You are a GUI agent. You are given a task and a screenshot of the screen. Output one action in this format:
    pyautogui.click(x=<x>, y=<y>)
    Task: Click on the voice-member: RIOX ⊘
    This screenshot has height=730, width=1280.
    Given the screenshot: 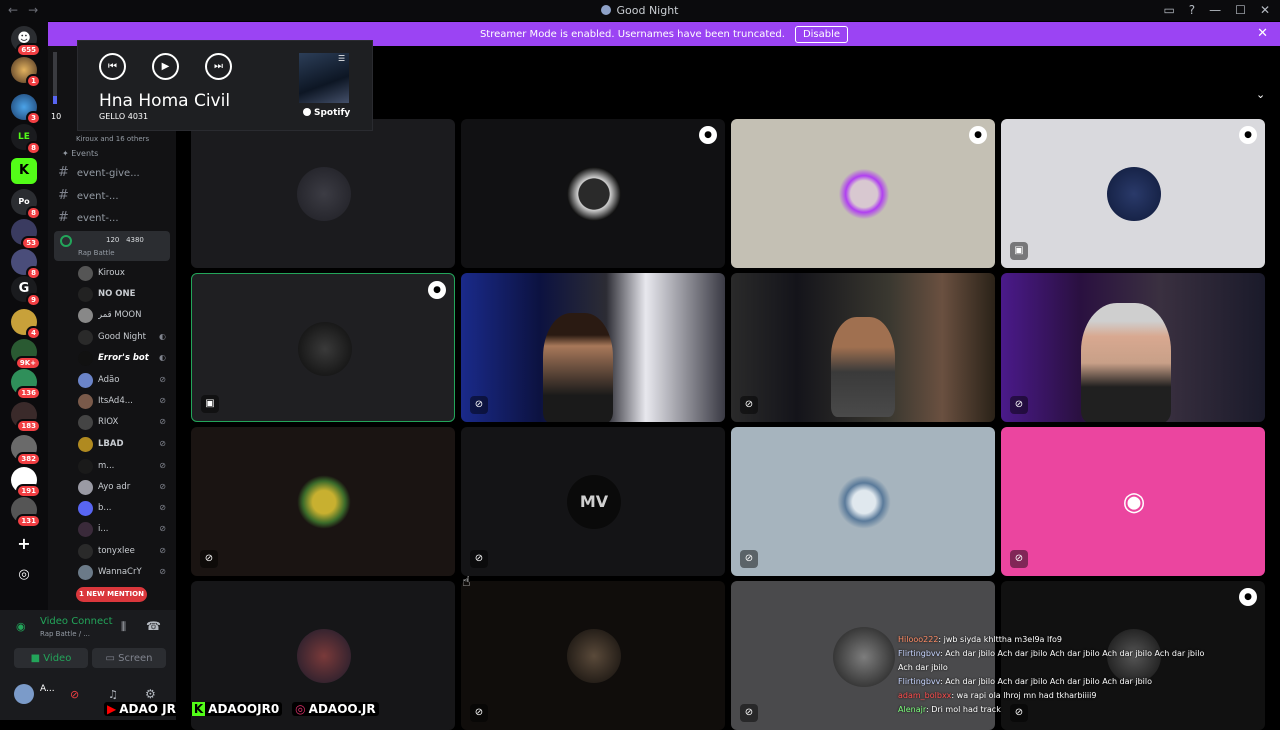 What is the action you would take?
    pyautogui.click(x=124, y=423)
    